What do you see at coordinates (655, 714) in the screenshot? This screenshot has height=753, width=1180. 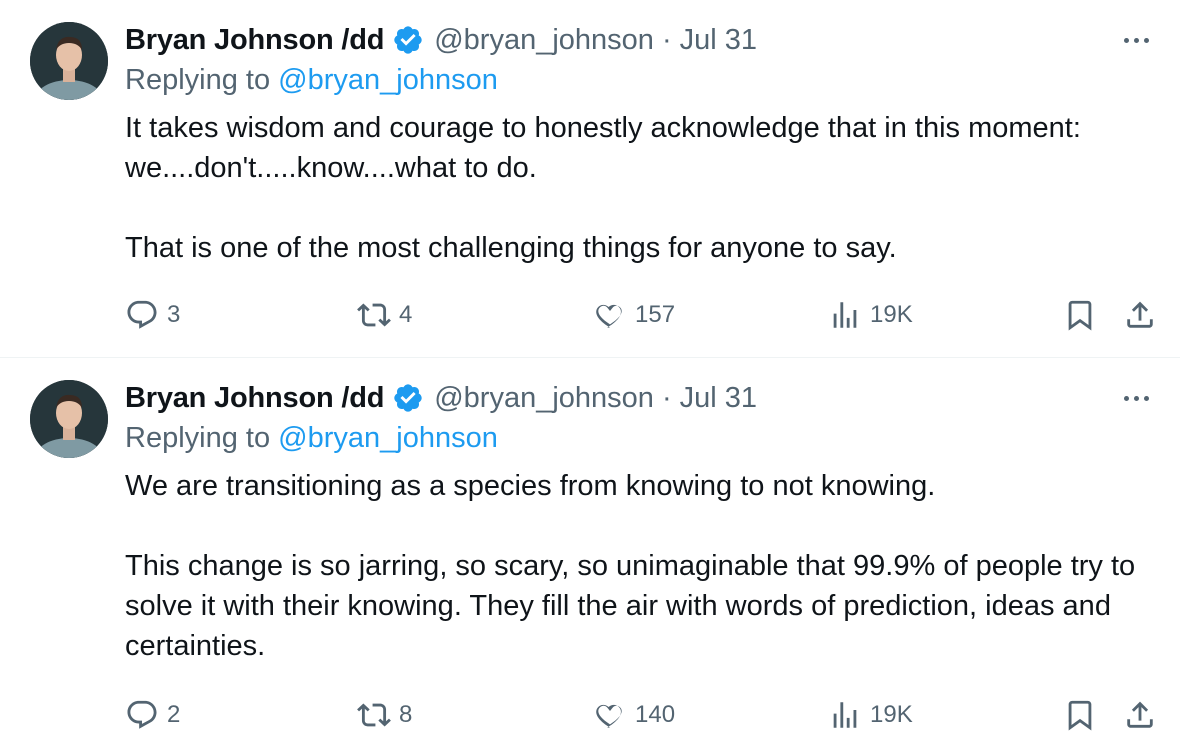 I see `like-count: 140` at bounding box center [655, 714].